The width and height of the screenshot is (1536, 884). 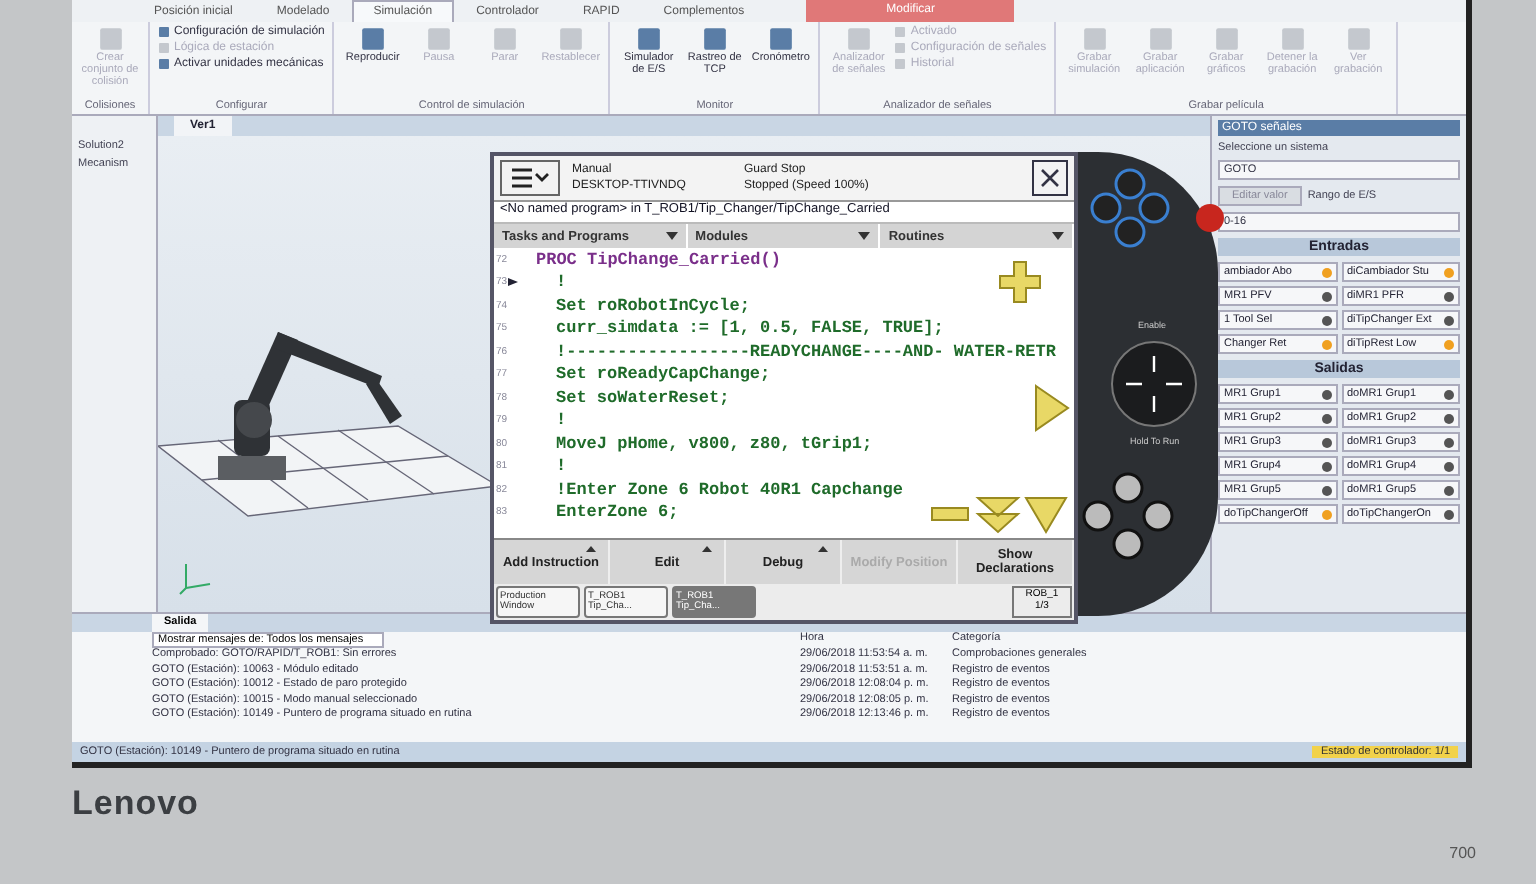 What do you see at coordinates (1130, 208) in the screenshot?
I see `key-buttons-icon` at bounding box center [1130, 208].